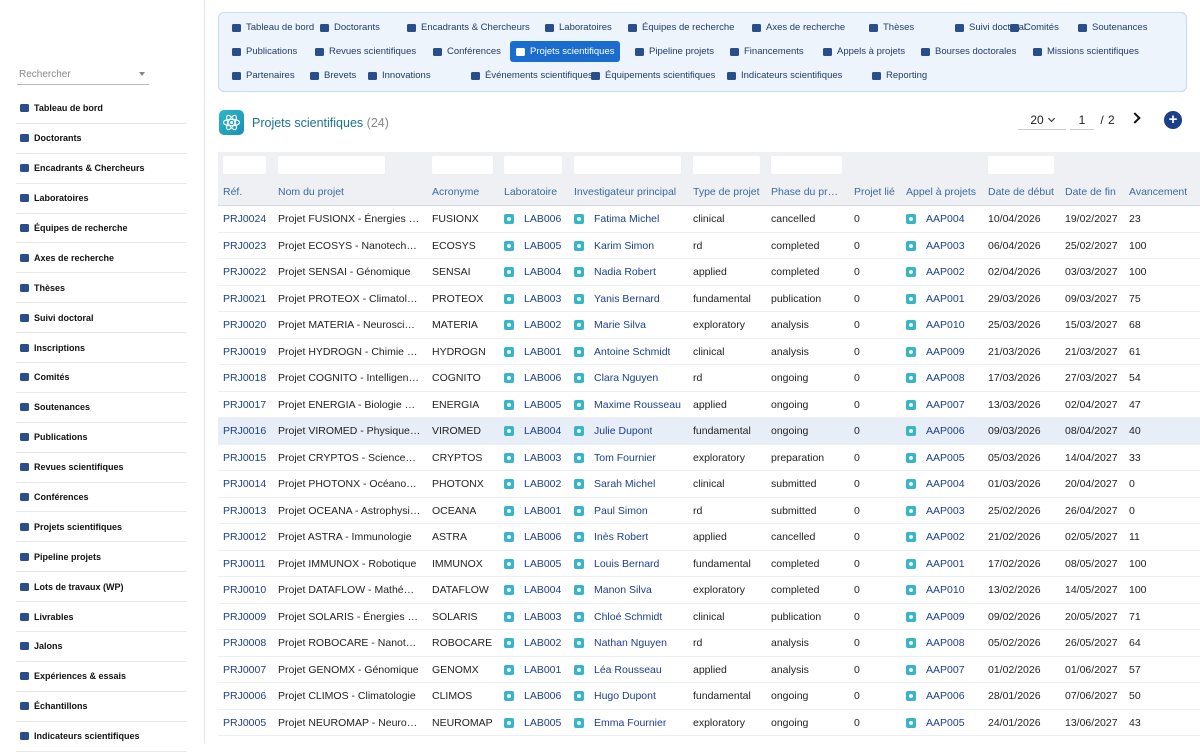 The height and width of the screenshot is (752, 1200). What do you see at coordinates (244, 484) in the screenshot?
I see `table-cell: PRJ0014` at bounding box center [244, 484].